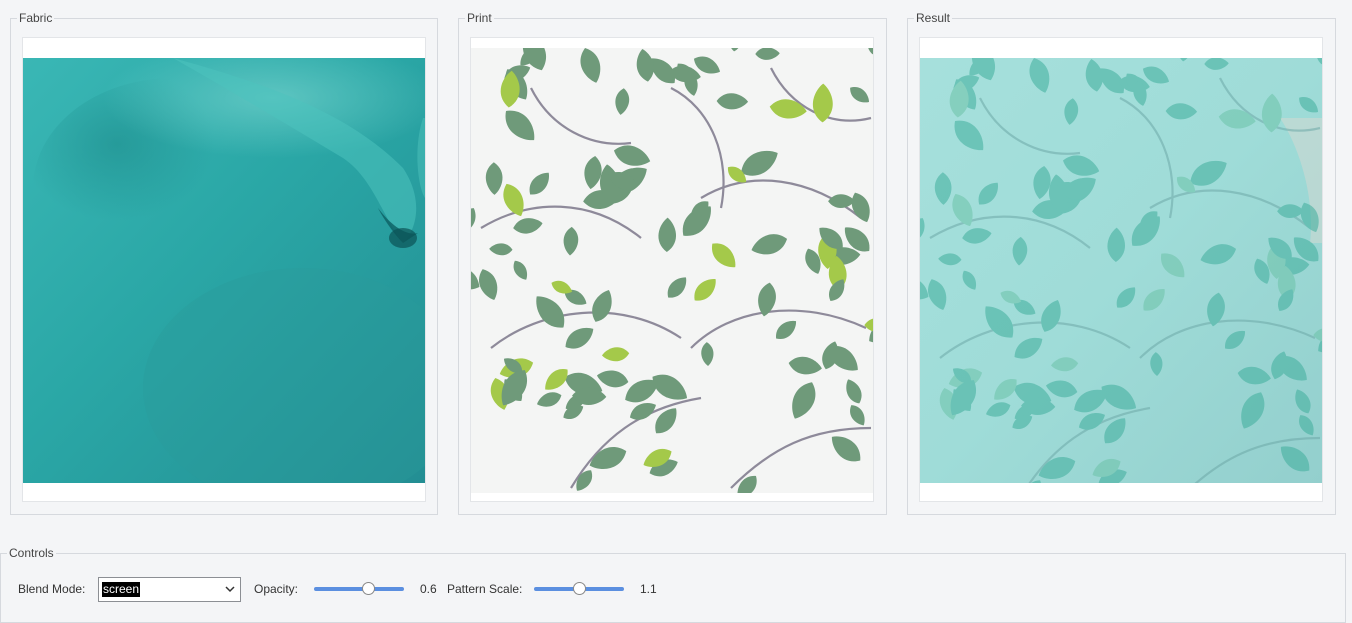 Image resolution: width=1352 pixels, height=623 pixels. I want to click on opacity-slider, so click(359, 589).